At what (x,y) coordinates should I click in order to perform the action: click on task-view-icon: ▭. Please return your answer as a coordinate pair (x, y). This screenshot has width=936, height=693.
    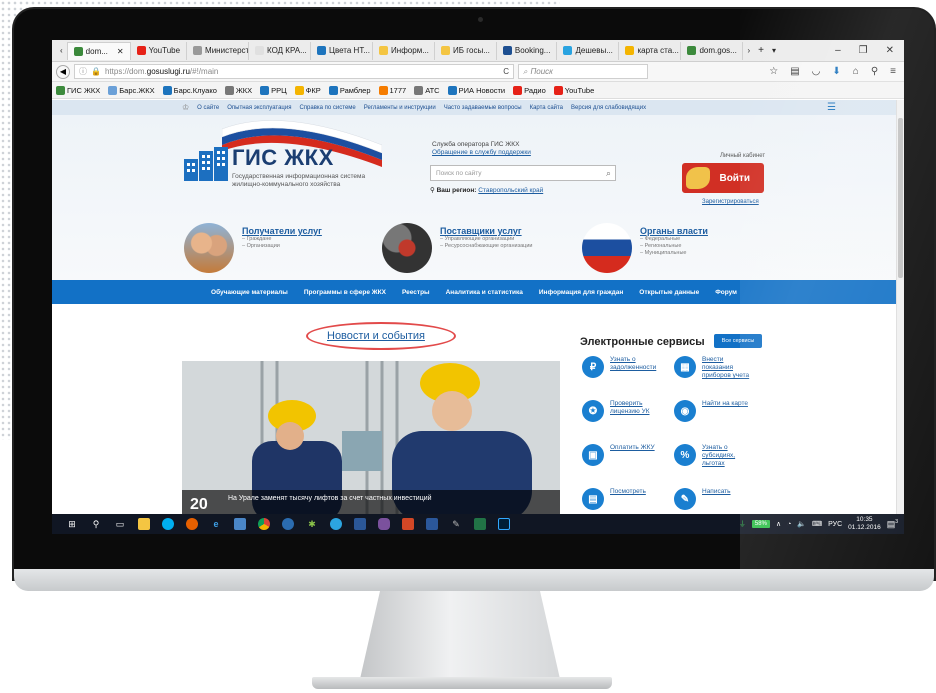
    Looking at the image, I should click on (120, 524).